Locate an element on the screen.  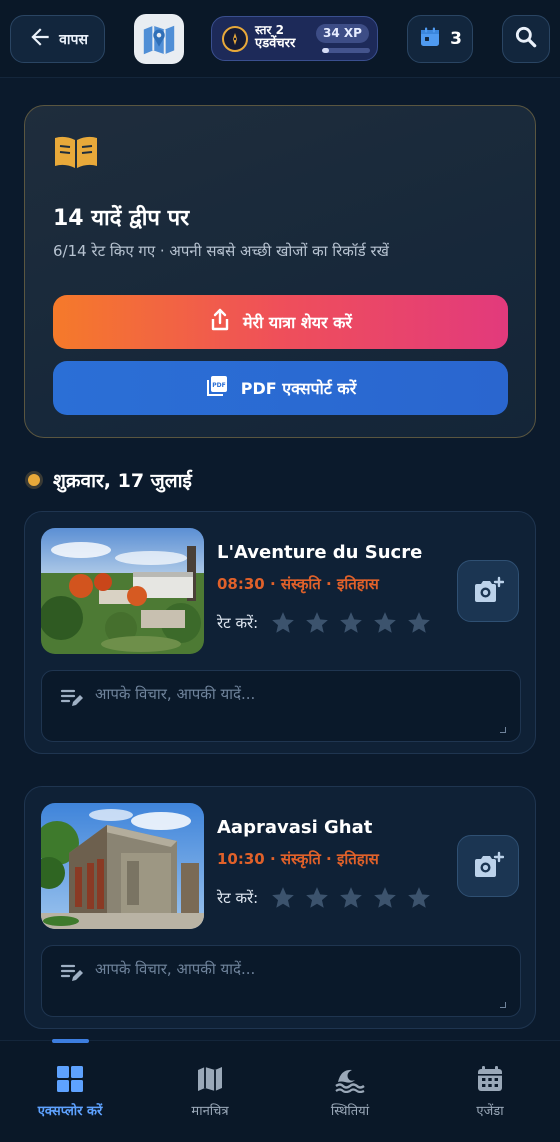
export-pdf-label: PDF एक्सपोर्ट करें is located at coordinates (298, 388).